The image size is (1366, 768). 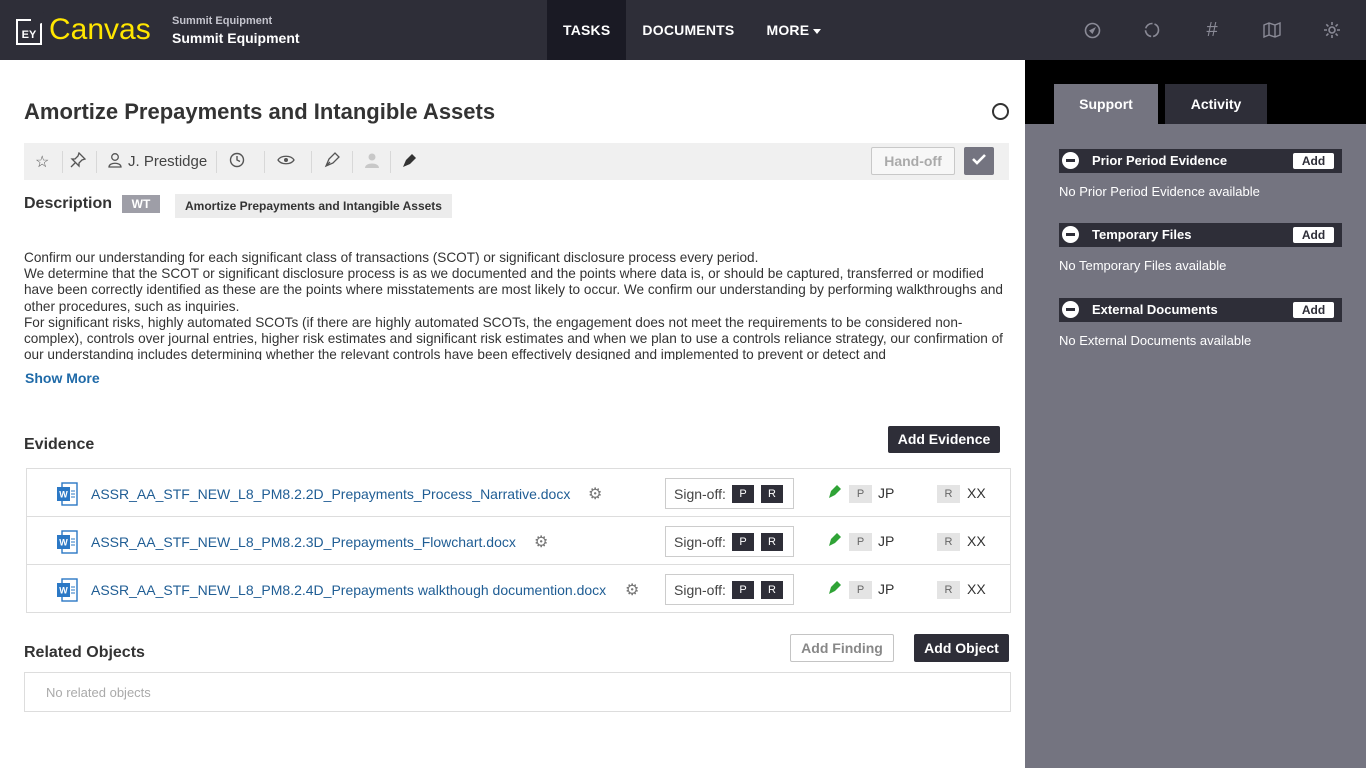 What do you see at coordinates (1152, 30) in the screenshot?
I see `sync-icon` at bounding box center [1152, 30].